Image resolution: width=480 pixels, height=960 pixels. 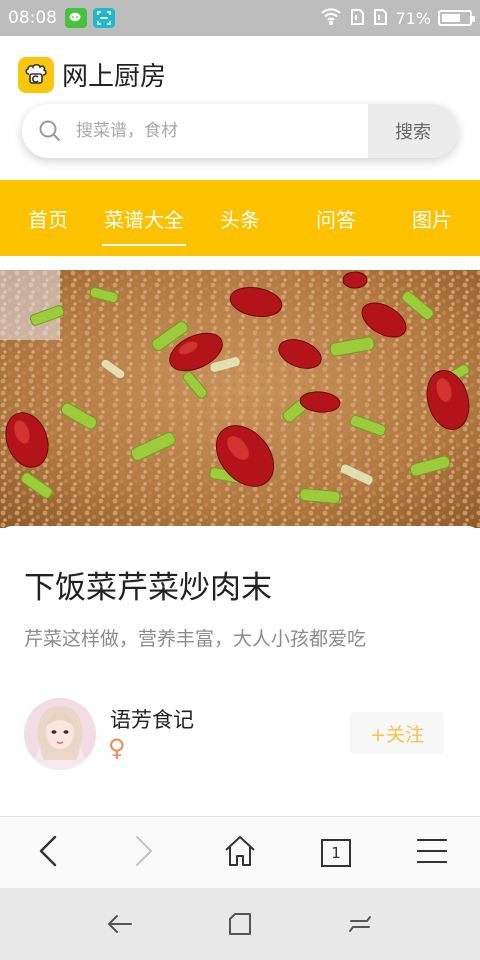 I want to click on battery-icon, so click(x=456, y=18).